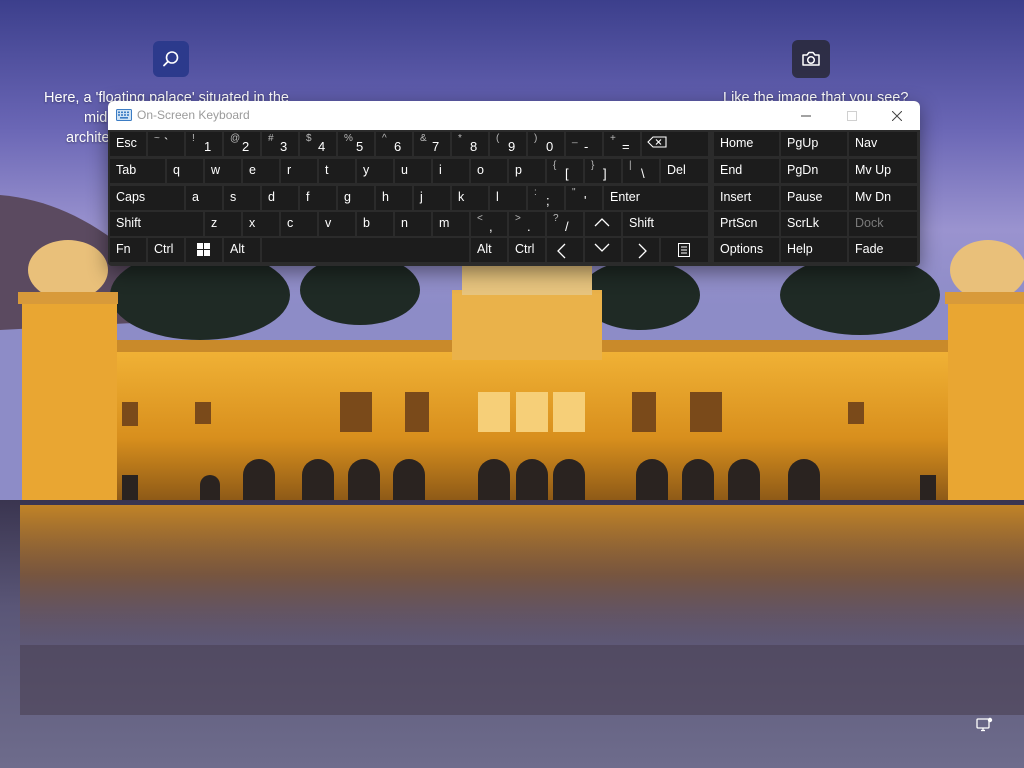 The width and height of the screenshot is (1024, 768). What do you see at coordinates (451, 224) in the screenshot?
I see `key-m: m` at bounding box center [451, 224].